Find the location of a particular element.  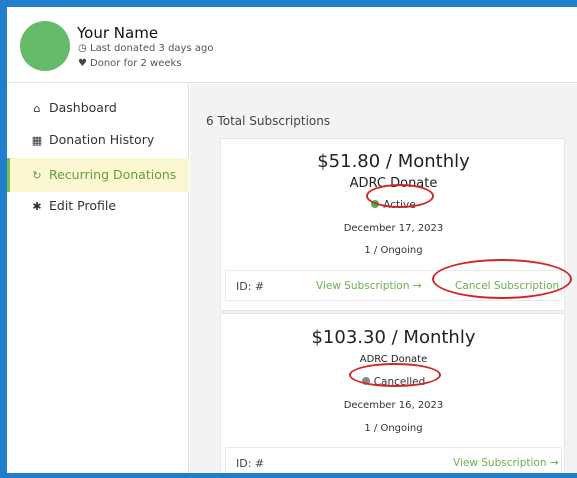

heart-icon: ♥ is located at coordinates (82, 63).